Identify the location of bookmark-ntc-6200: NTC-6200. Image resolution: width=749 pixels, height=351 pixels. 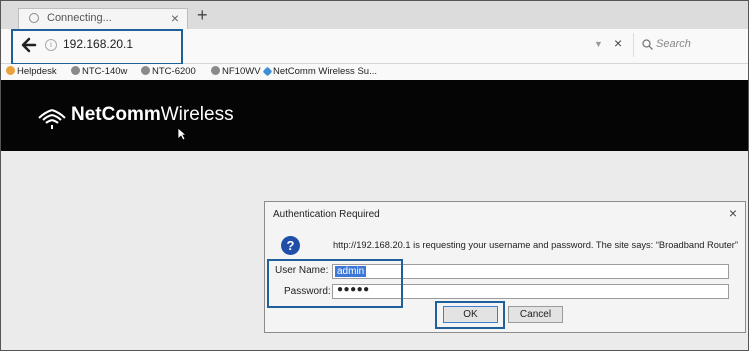
(168, 71).